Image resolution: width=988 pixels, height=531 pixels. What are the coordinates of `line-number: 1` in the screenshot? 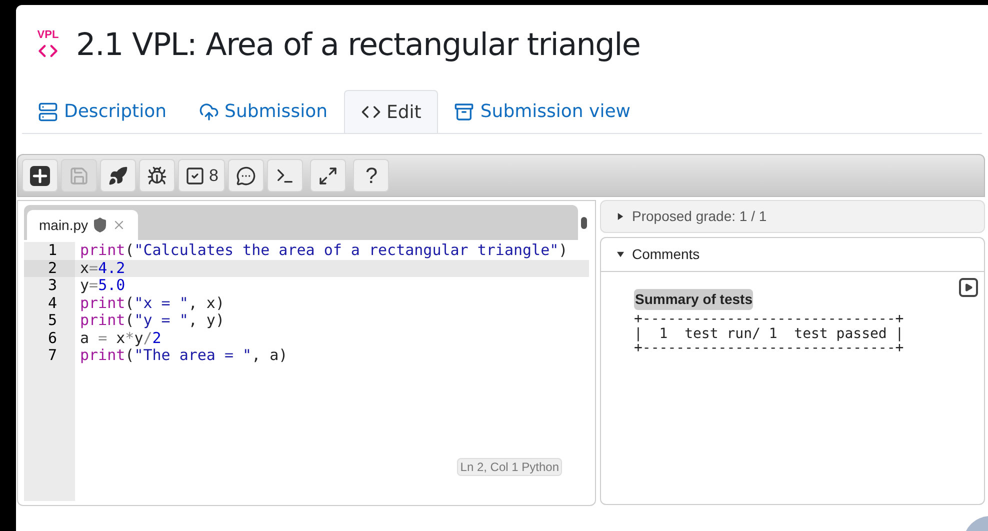 It's located at (52, 251).